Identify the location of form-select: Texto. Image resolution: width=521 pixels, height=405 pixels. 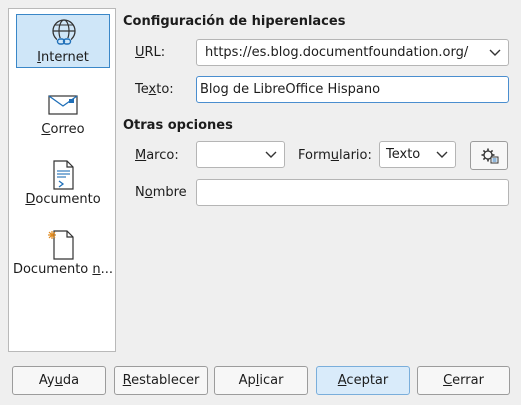
(417, 154).